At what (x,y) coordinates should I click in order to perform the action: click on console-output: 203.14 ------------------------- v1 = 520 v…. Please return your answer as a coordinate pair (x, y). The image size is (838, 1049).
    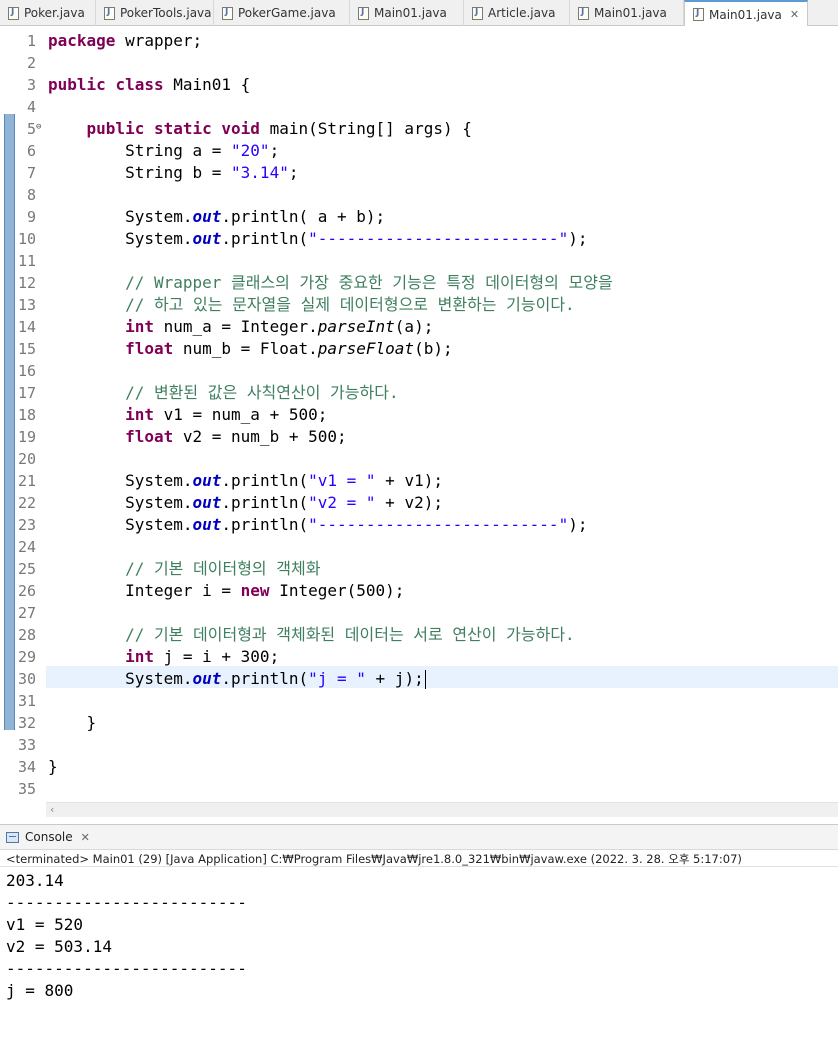
    Looking at the image, I should click on (126, 936).